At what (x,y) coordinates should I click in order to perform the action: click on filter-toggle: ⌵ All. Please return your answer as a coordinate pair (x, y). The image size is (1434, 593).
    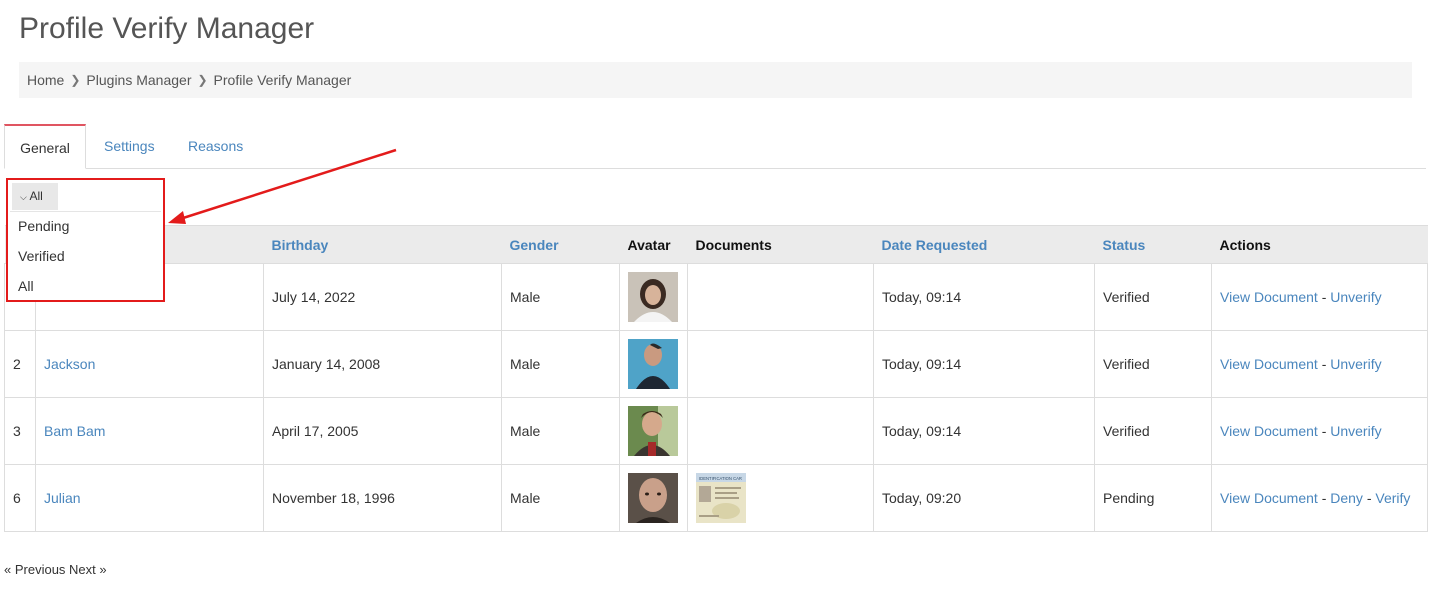
    Looking at the image, I should click on (35, 196).